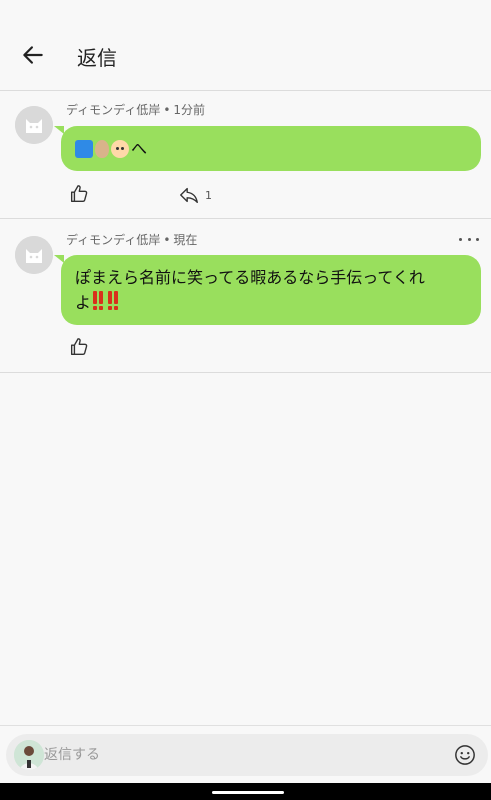 The image size is (491, 800). I want to click on user-avatar-icon, so click(29, 755).